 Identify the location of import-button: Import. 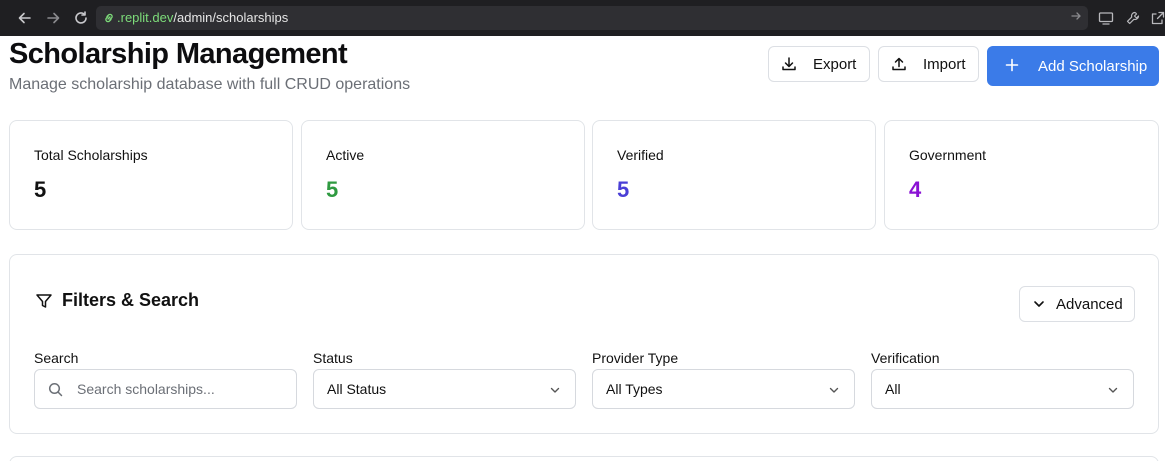
(928, 64).